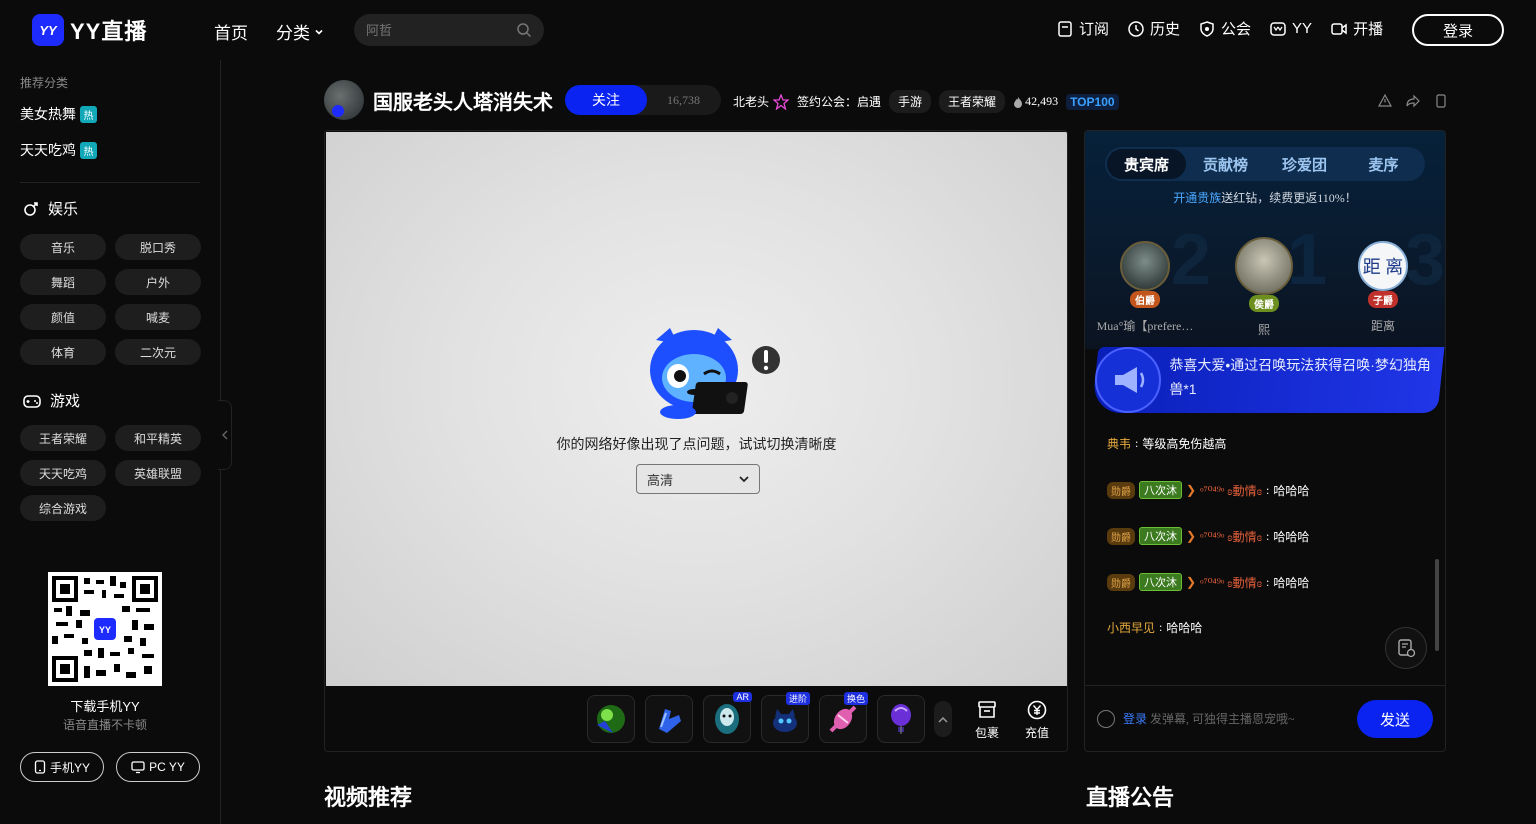  I want to click on mobile-yy-button: 手机YY, so click(62, 767).